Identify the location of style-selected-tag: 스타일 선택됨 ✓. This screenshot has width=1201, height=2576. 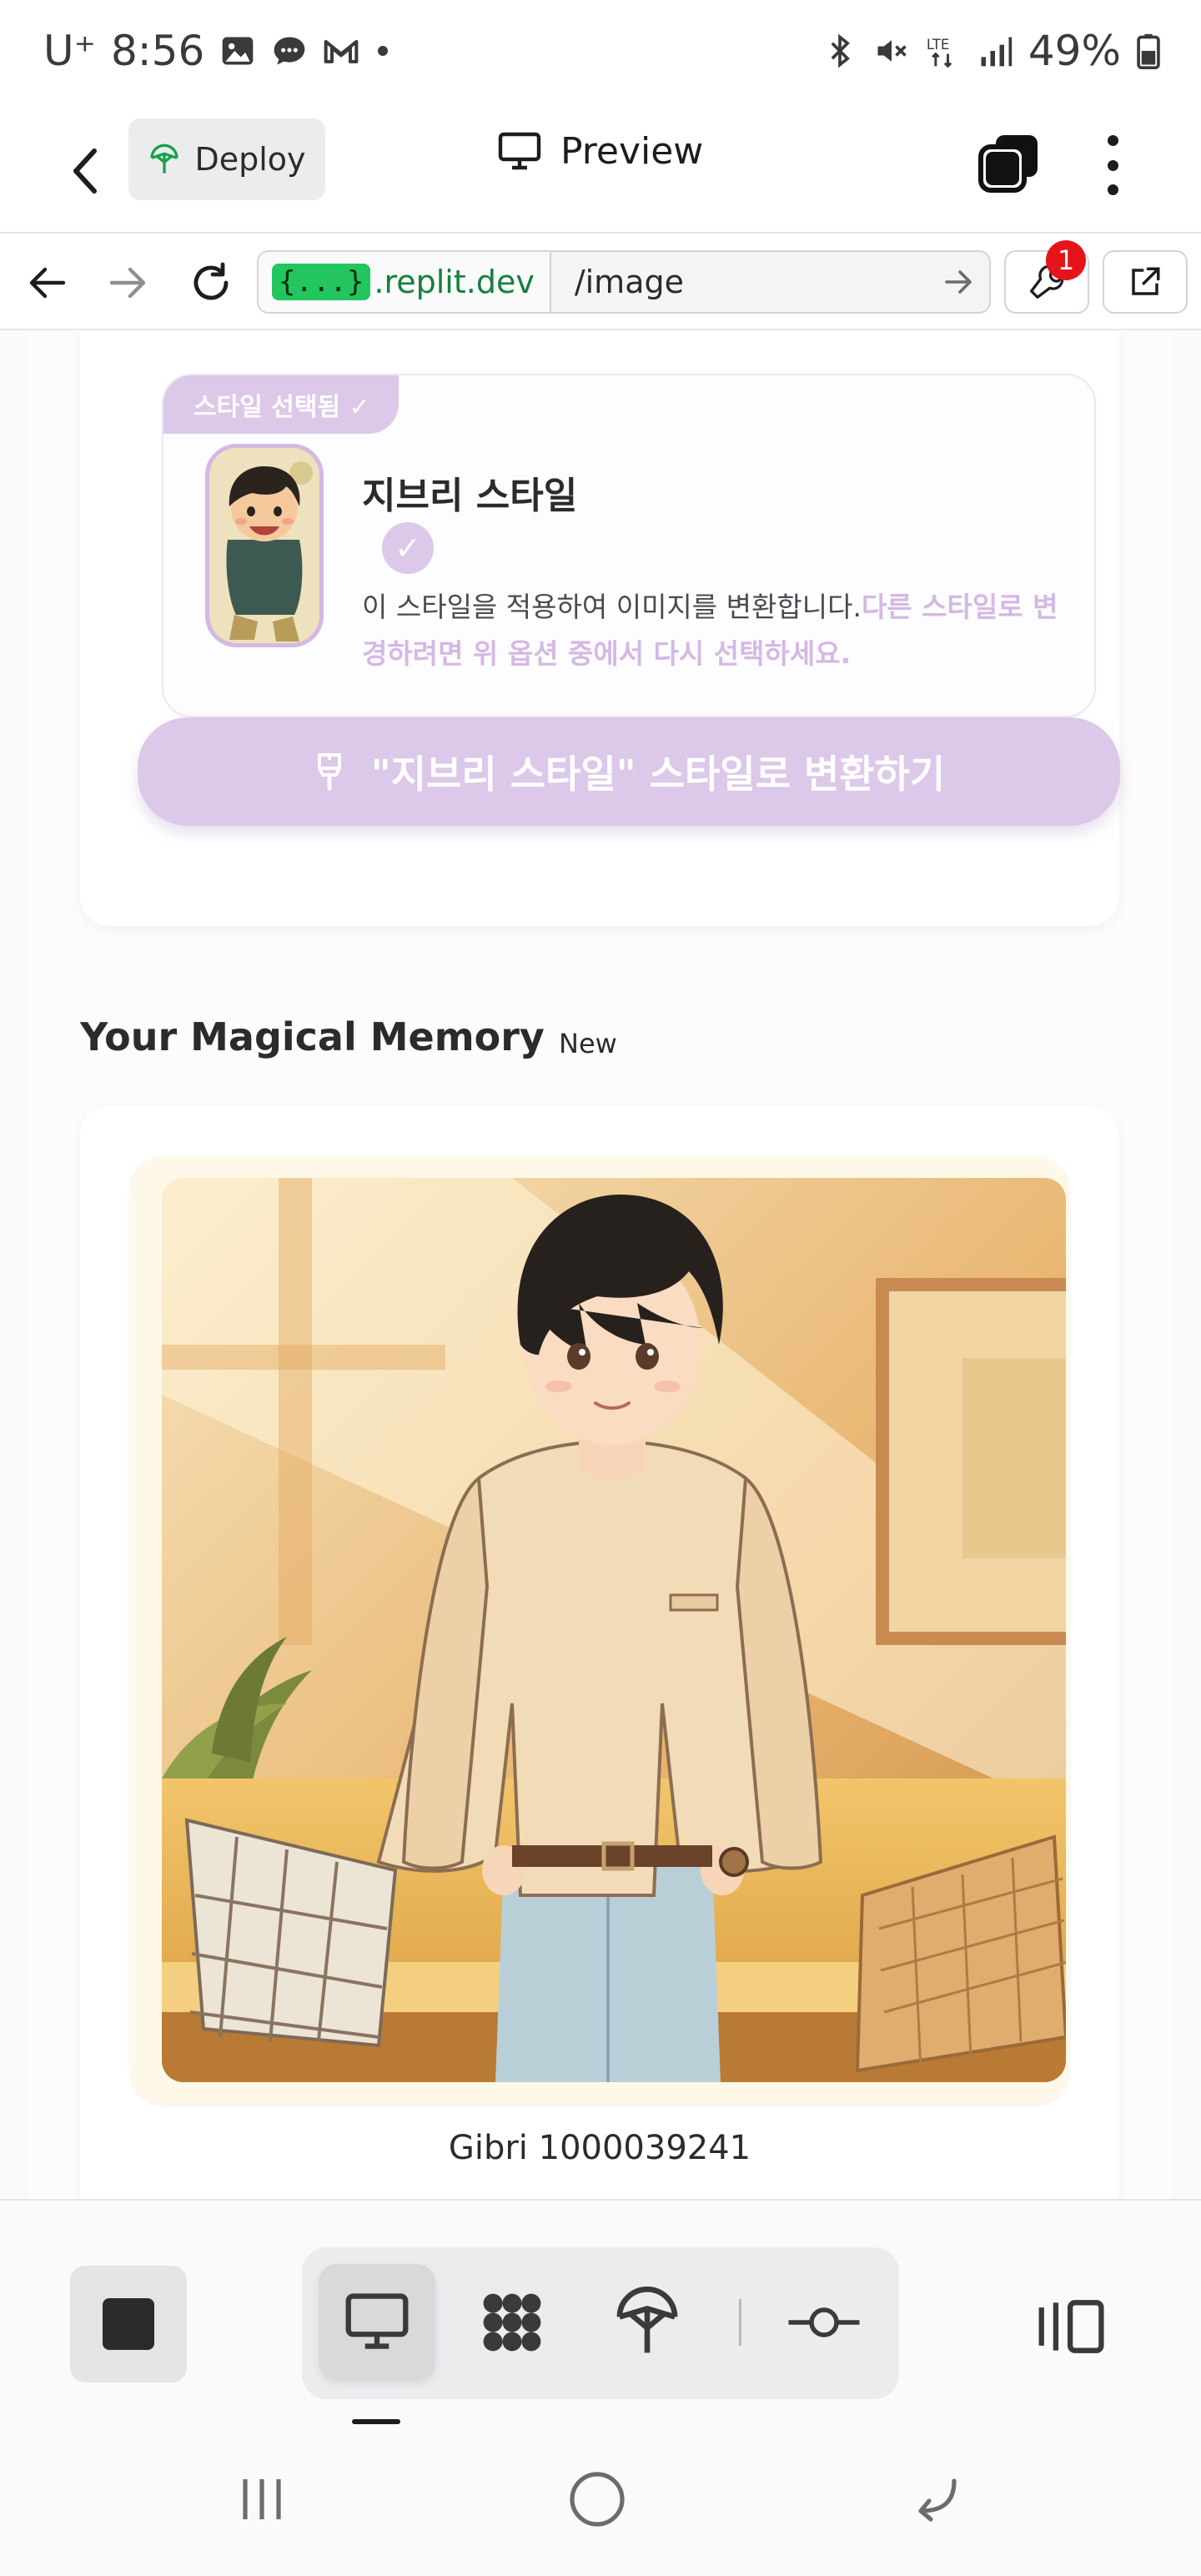
(281, 404).